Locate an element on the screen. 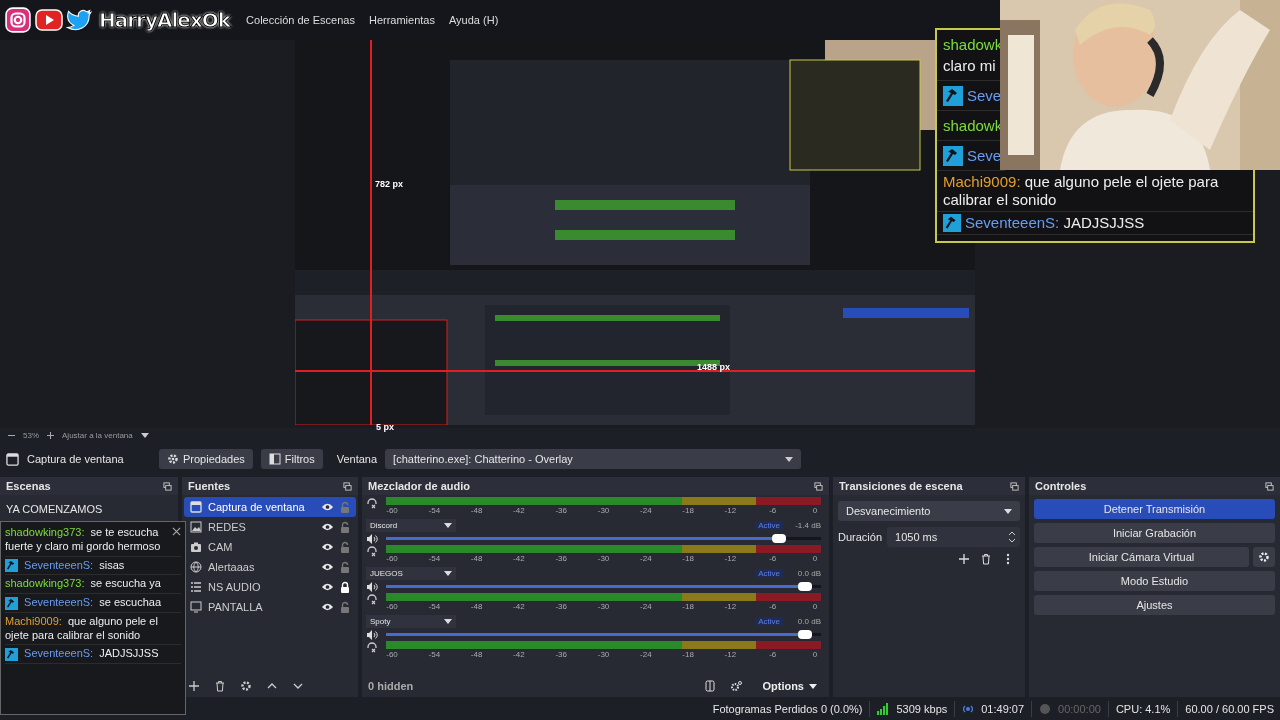 The image size is (1280, 720). guide-label: 1488 px is located at coordinates (714, 367).